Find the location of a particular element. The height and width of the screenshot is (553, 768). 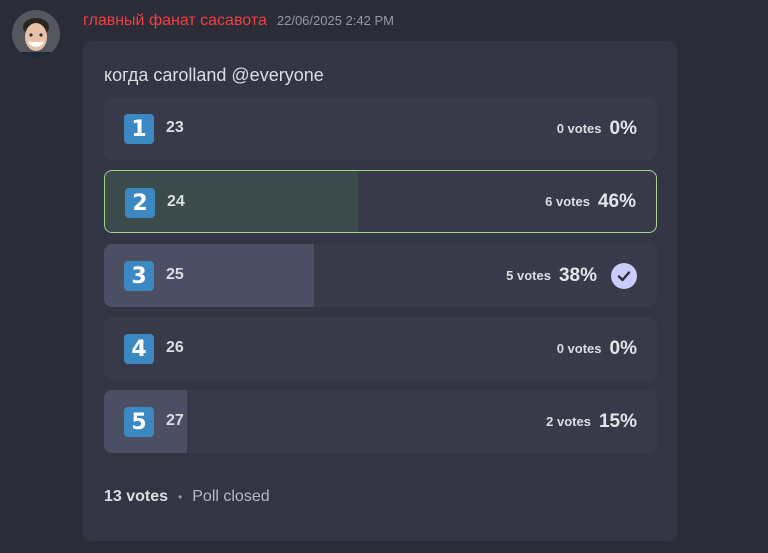

keycap-2-icon: 2 is located at coordinates (140, 203).